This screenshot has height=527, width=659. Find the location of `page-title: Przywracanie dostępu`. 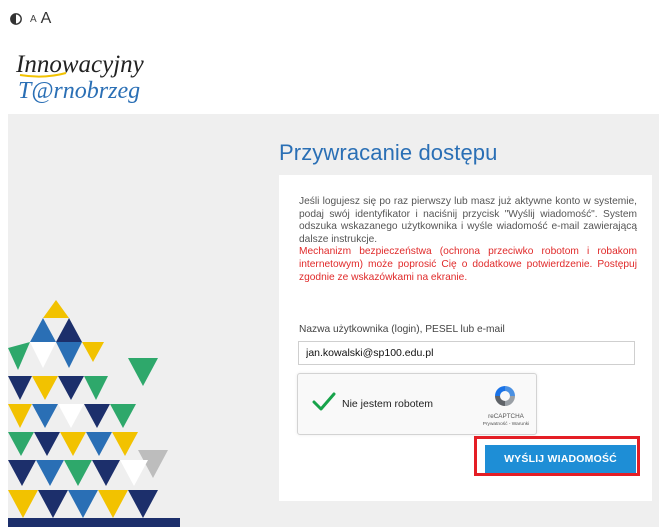

page-title: Przywracanie dostępu is located at coordinates (388, 152).